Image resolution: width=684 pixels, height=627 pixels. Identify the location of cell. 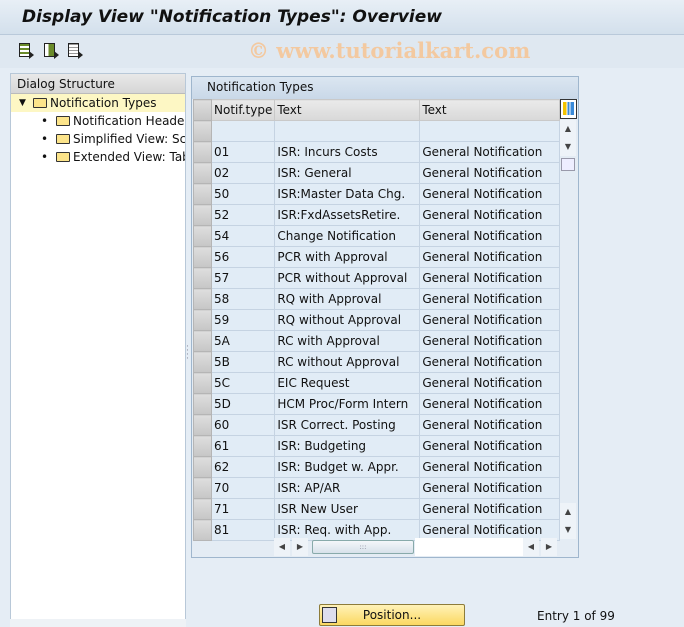
(347, 131).